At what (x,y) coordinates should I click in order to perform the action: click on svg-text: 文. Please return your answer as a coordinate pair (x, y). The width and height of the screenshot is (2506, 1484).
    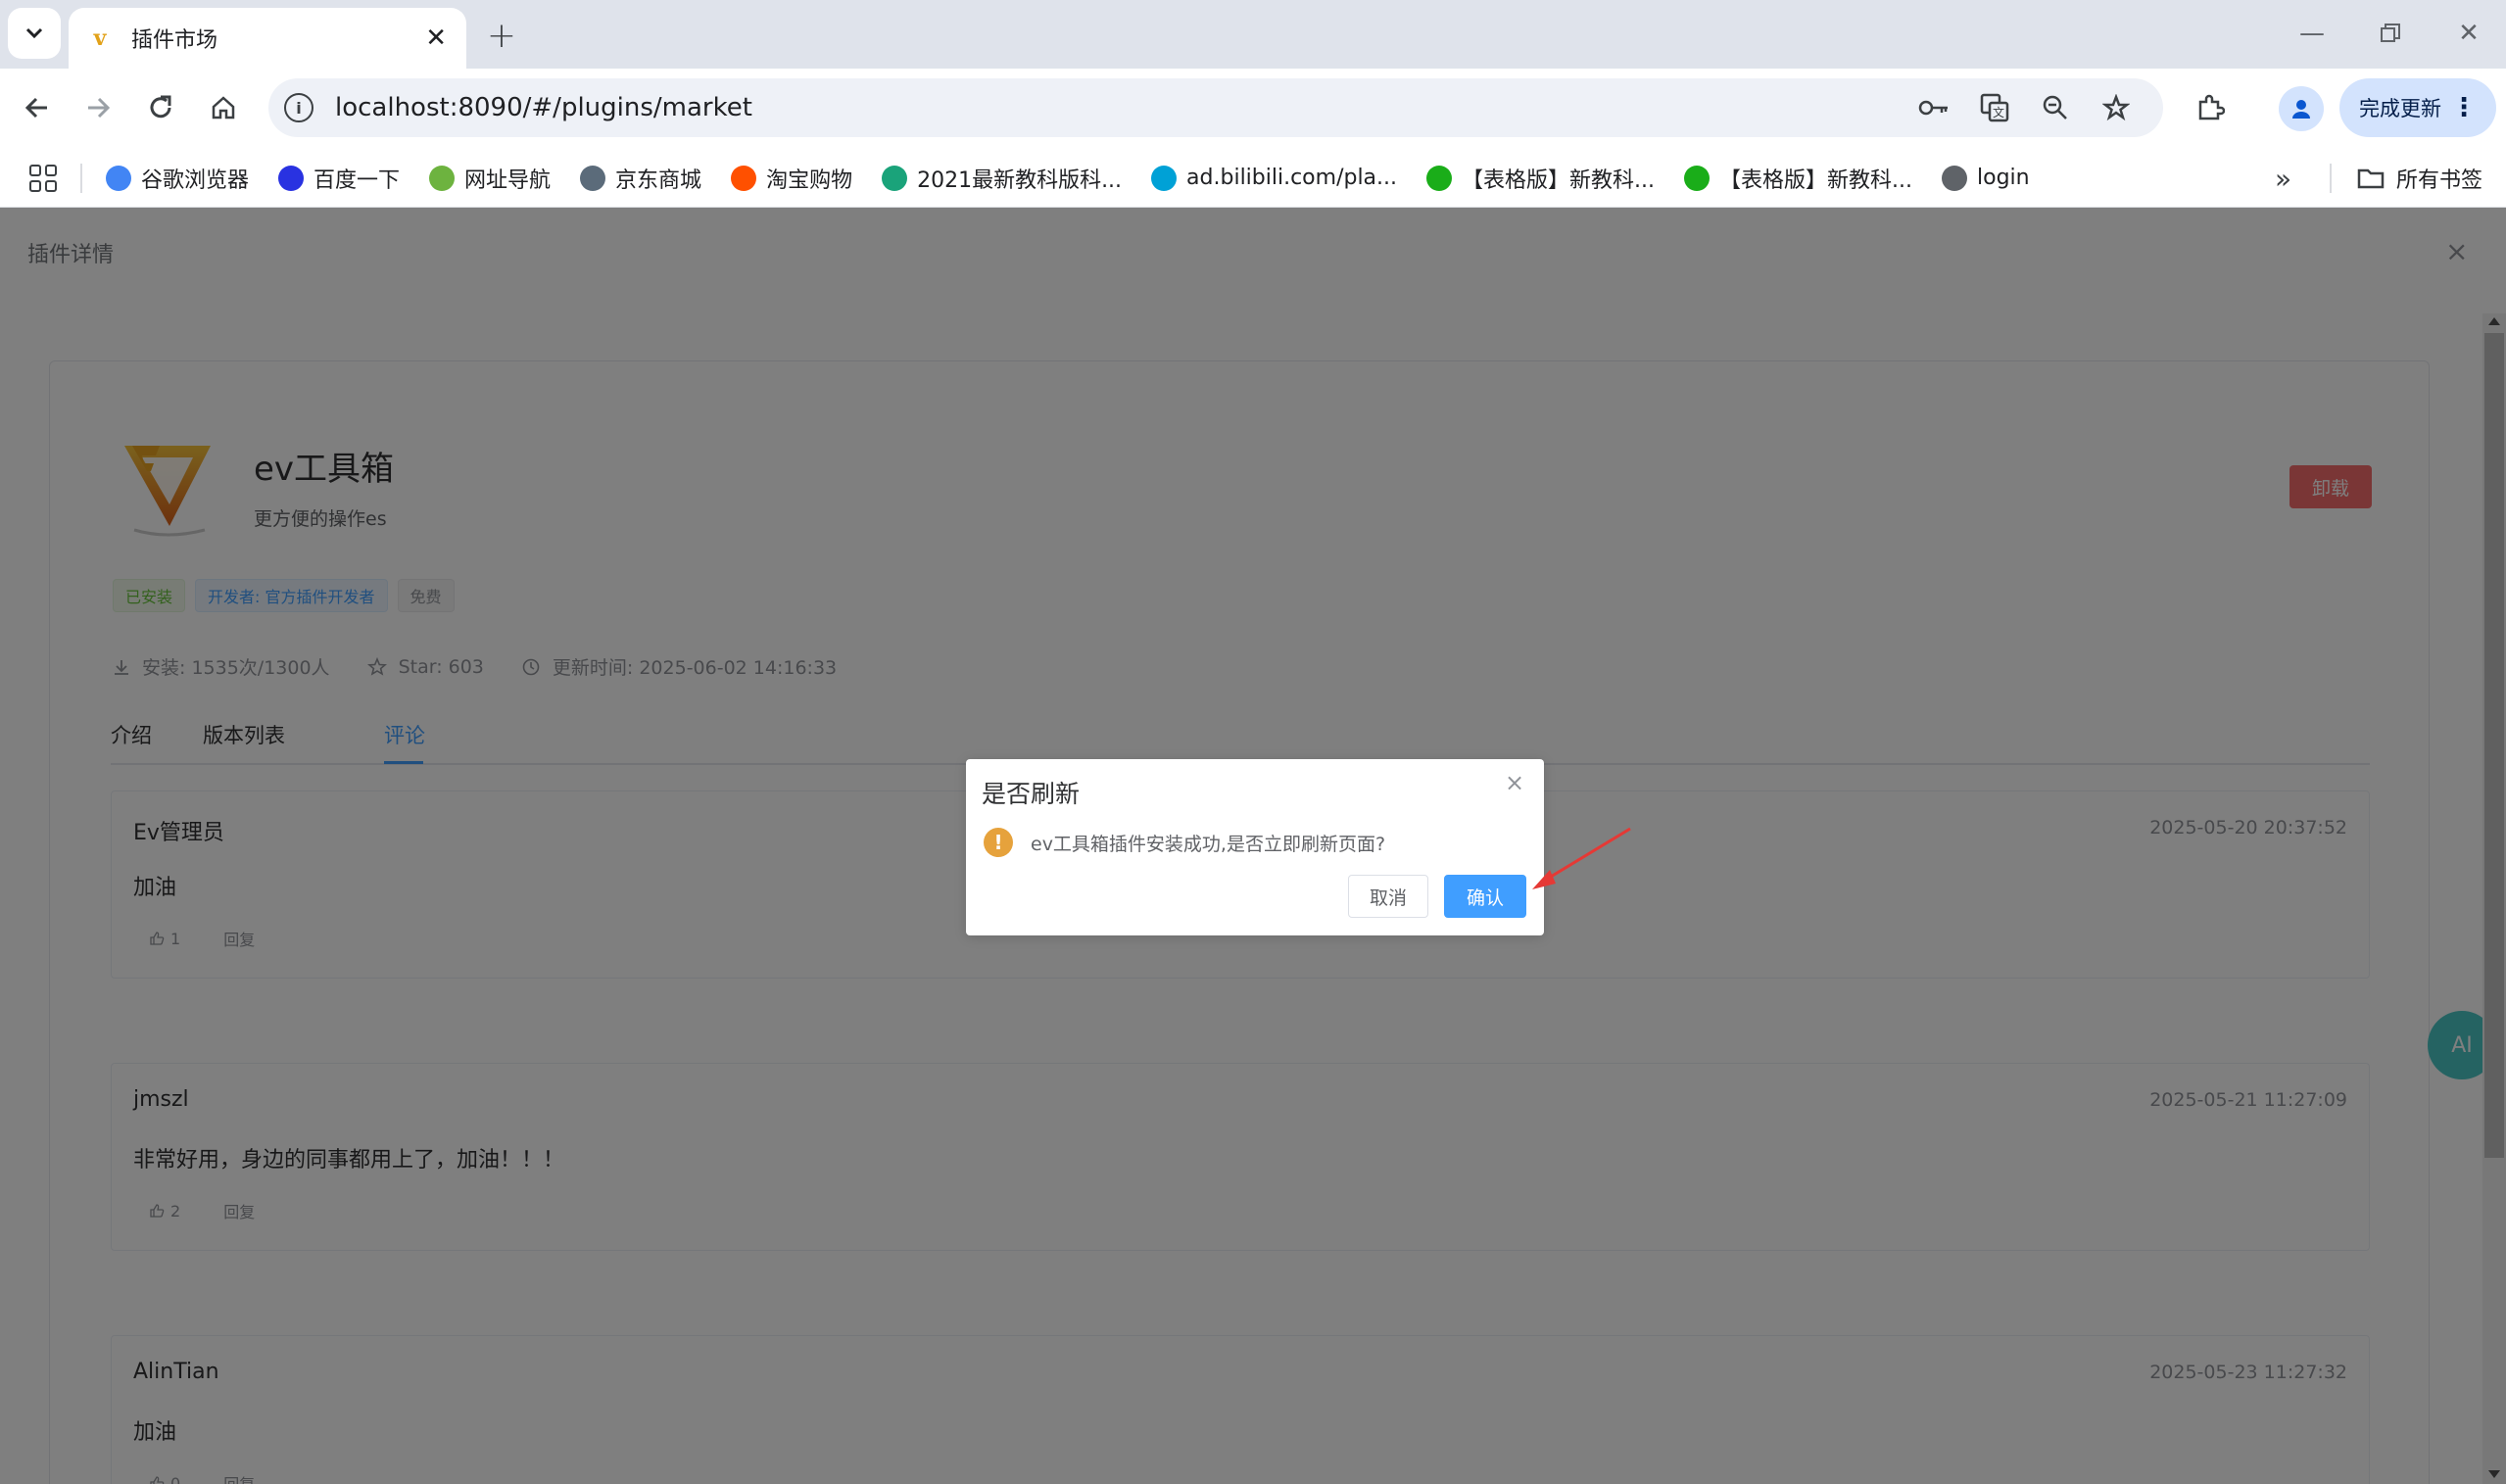
    Looking at the image, I should click on (1998, 112).